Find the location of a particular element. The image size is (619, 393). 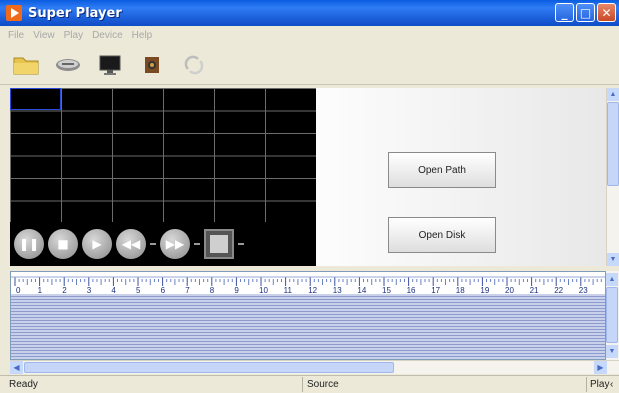

ruler-hour-label: 1 is located at coordinates (40, 290).